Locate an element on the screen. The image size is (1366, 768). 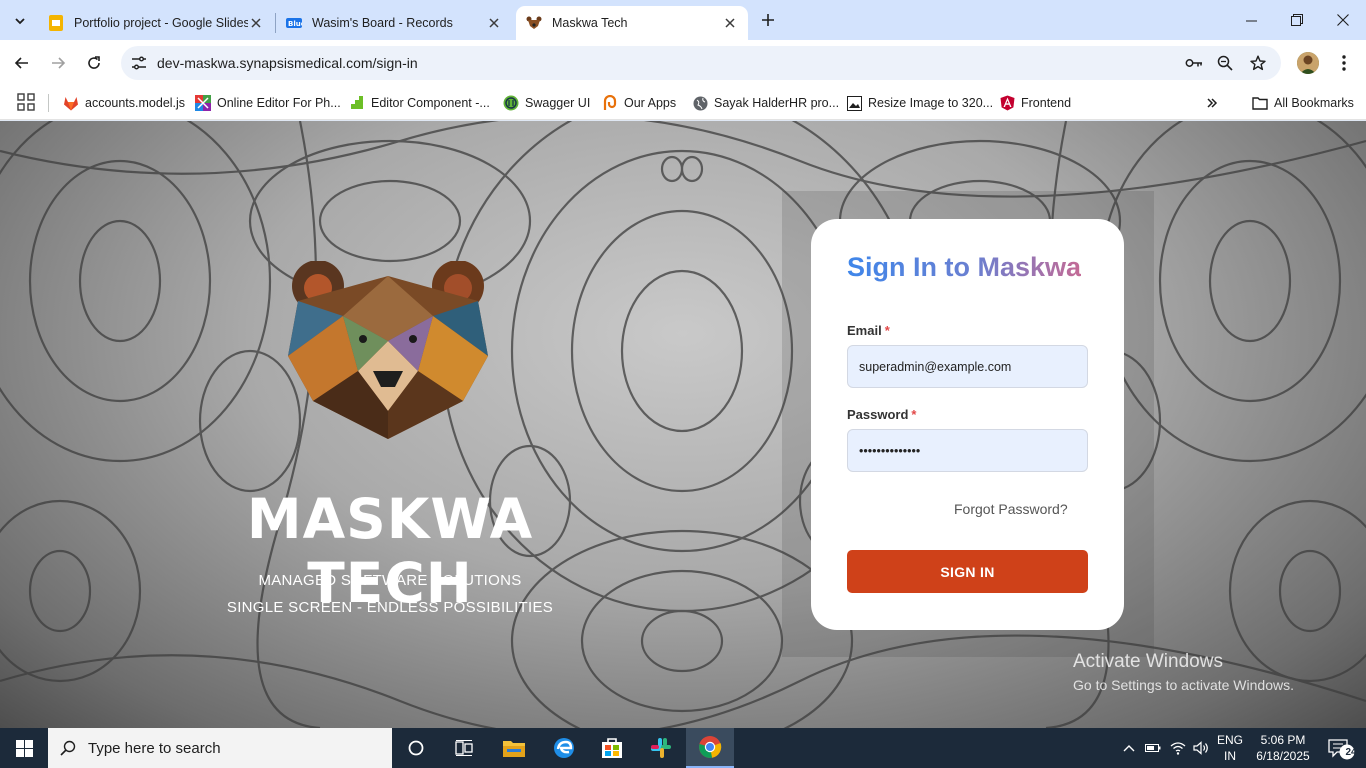
browser-menu-button is located at coordinates (1344, 63).